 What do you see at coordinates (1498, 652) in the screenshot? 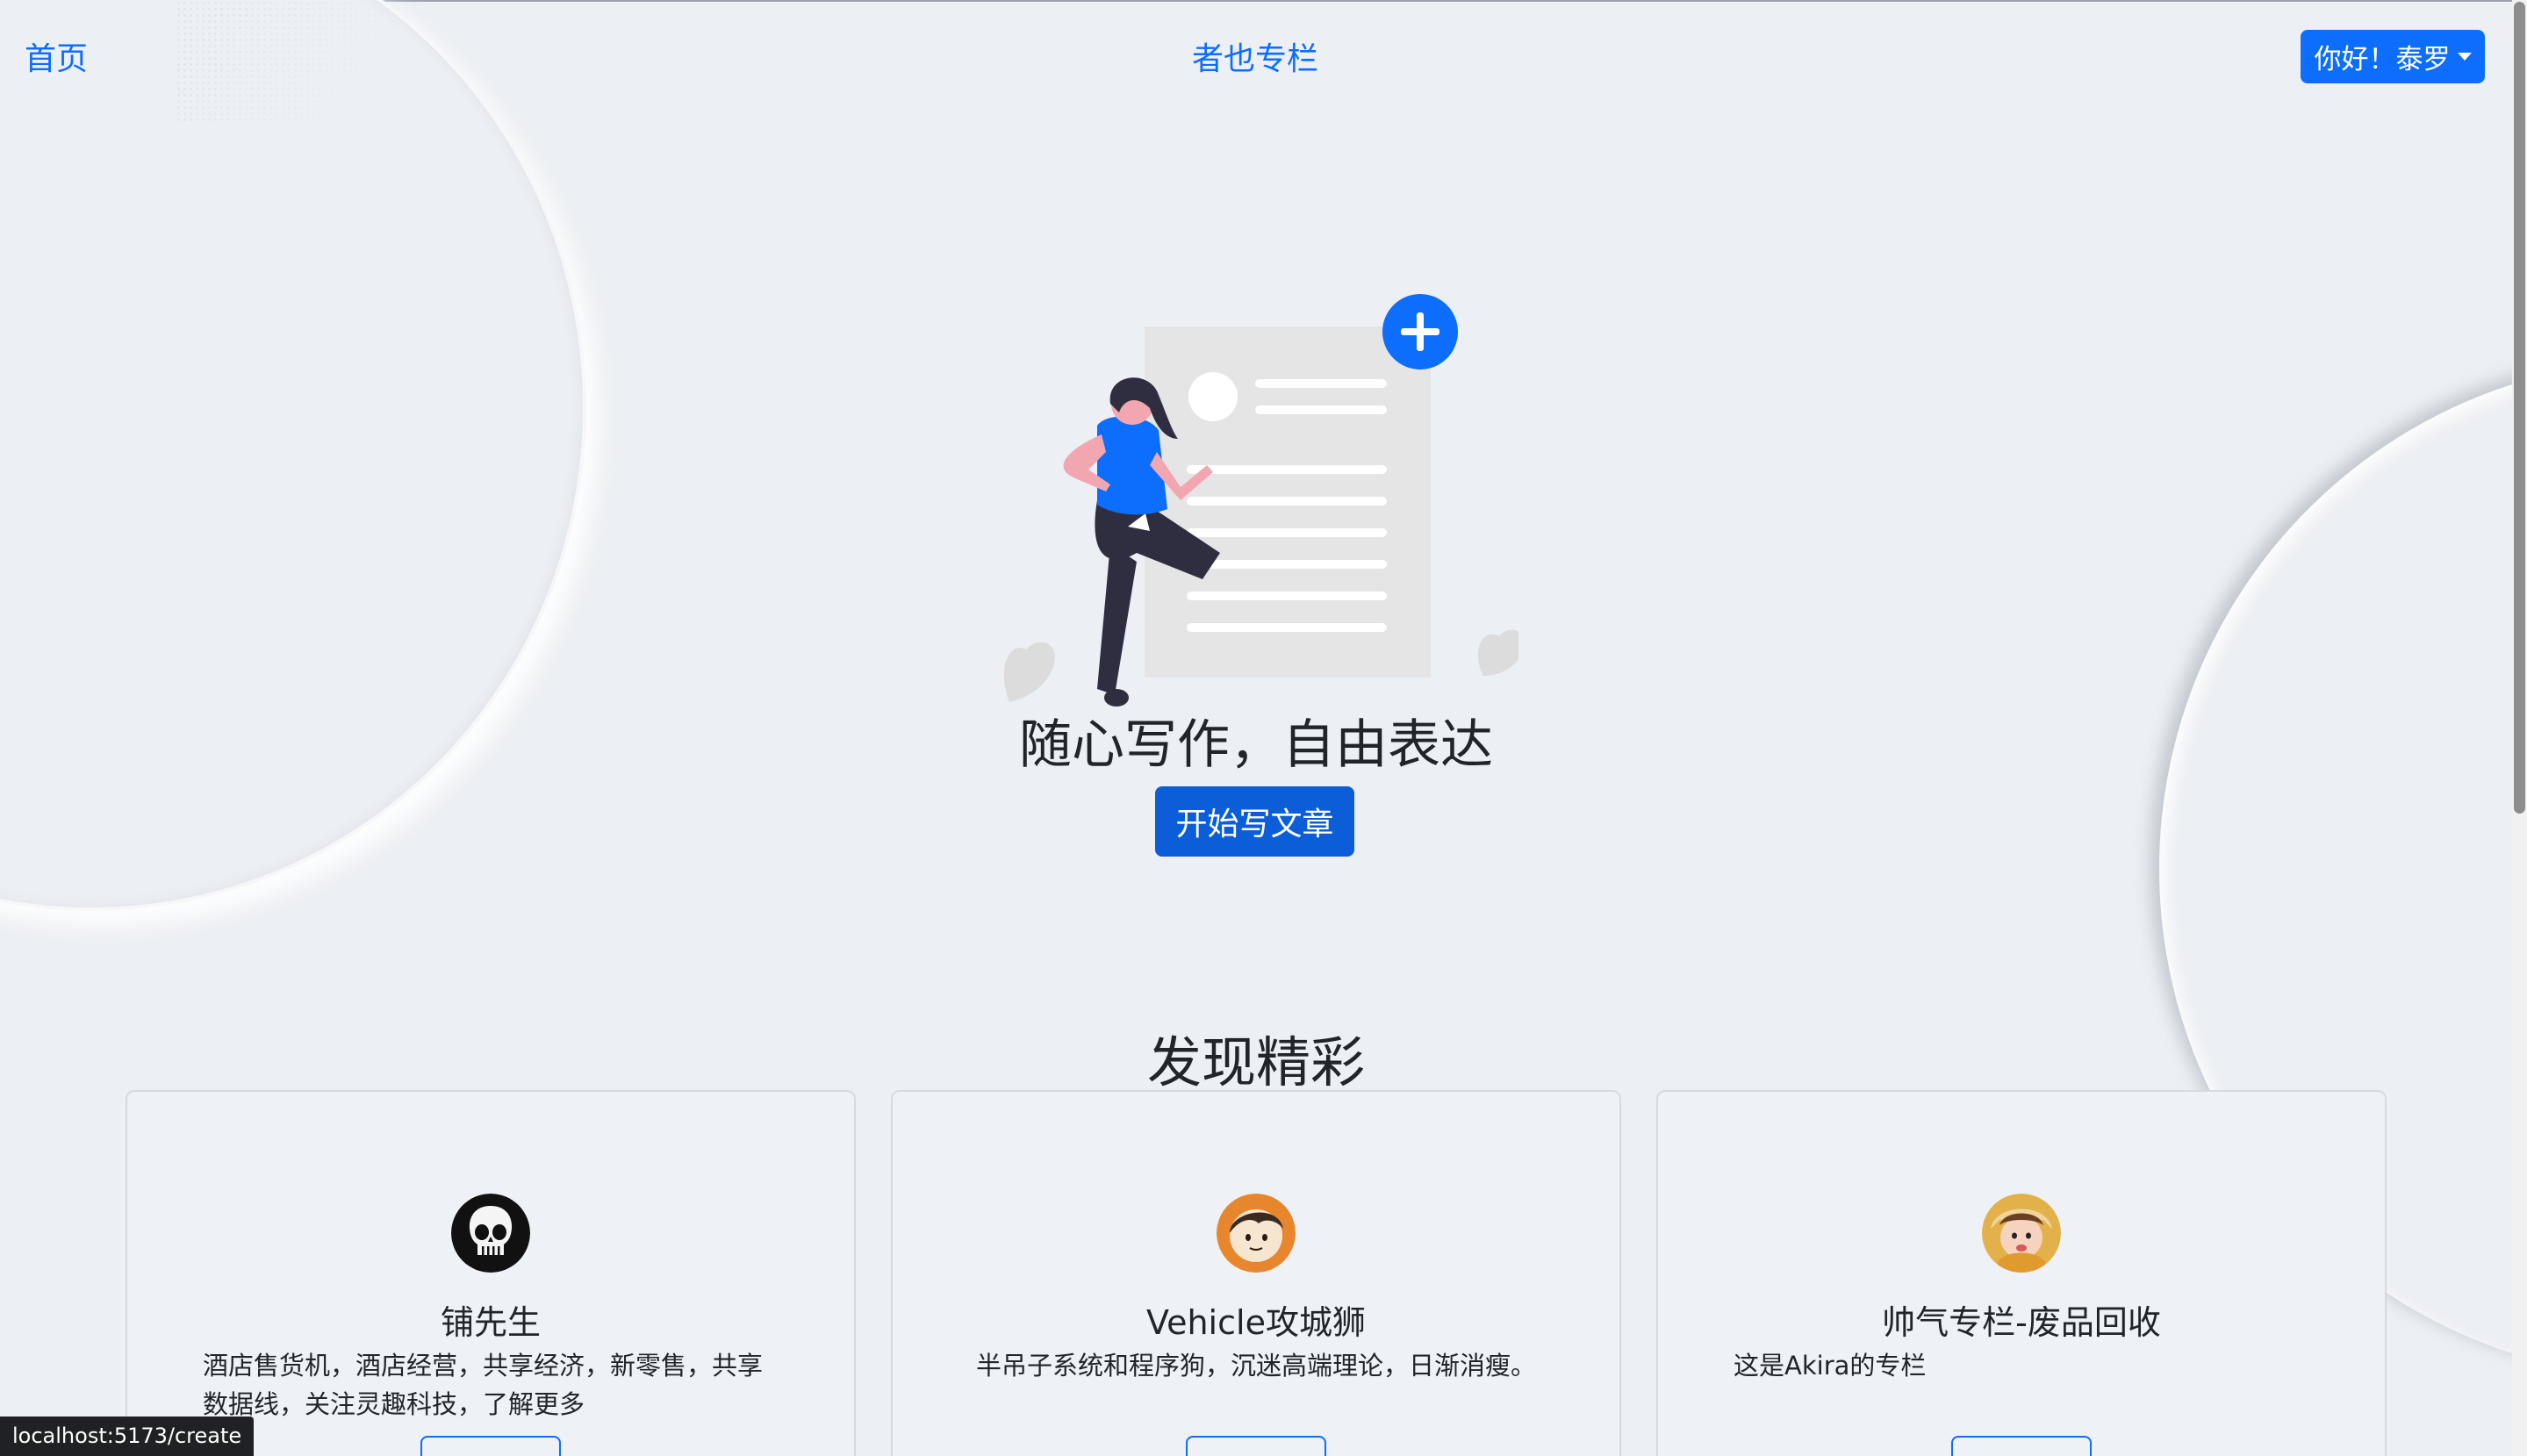
I see `leaf-right-shape` at bounding box center [1498, 652].